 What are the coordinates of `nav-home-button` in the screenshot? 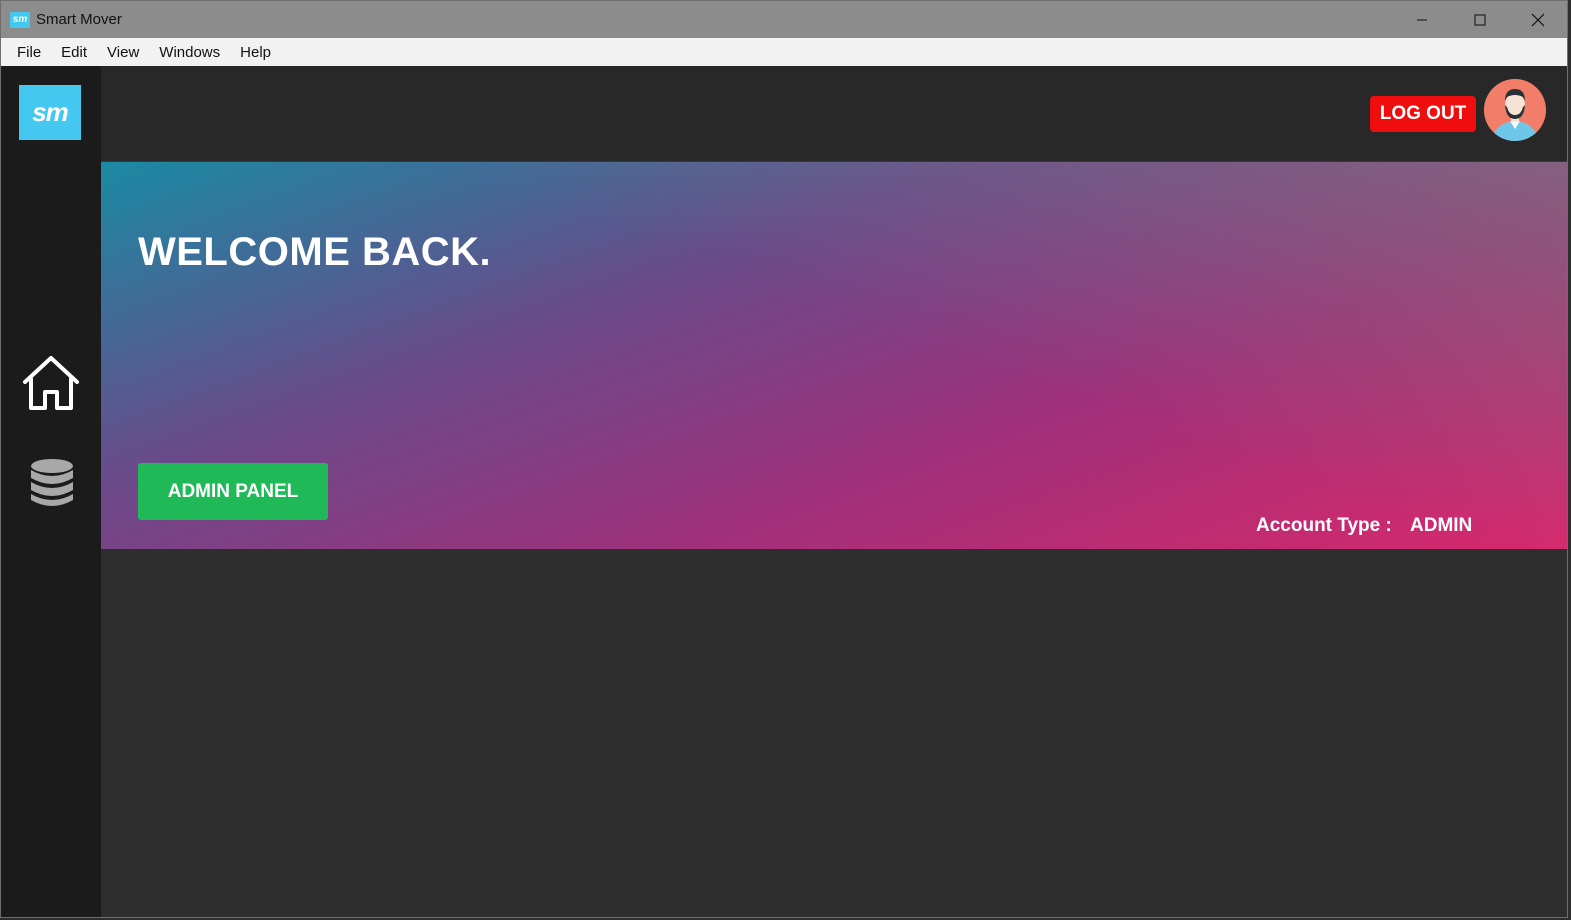 It's located at (51, 383).